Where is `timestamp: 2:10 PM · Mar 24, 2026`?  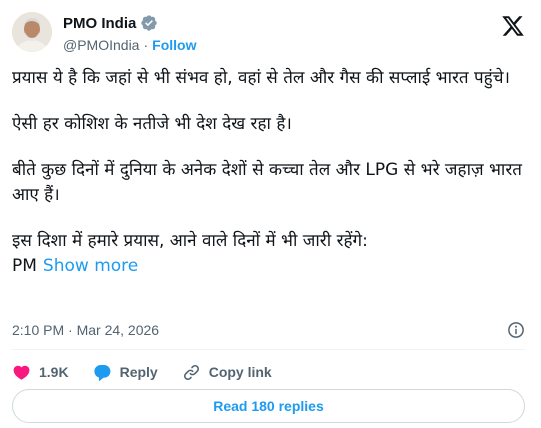 timestamp: 2:10 PM · Mar 24, 2026 is located at coordinates (85, 330).